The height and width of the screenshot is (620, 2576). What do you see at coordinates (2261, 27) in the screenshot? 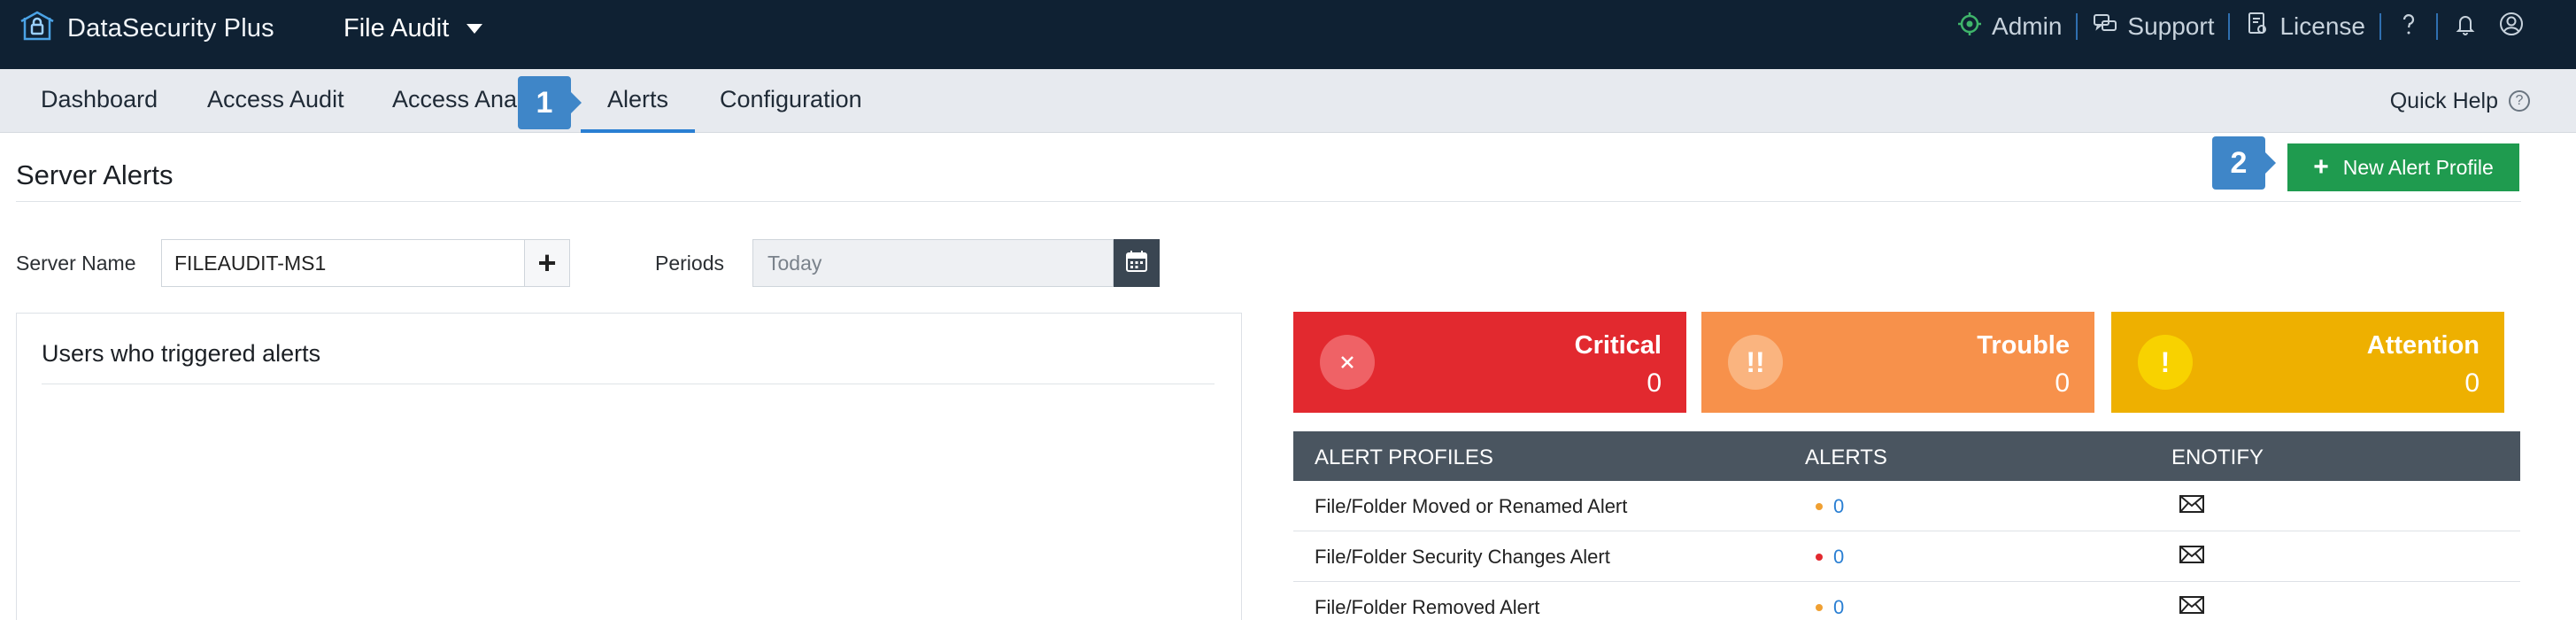
I see `license-icon` at bounding box center [2261, 27].